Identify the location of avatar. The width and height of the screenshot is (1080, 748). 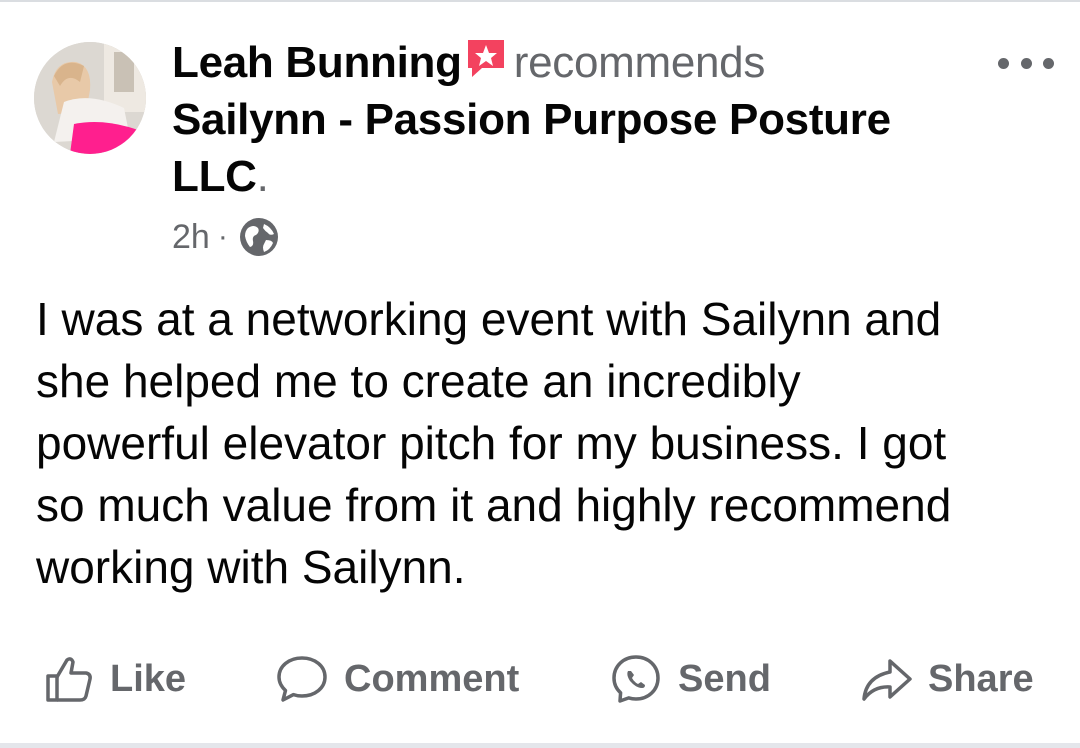
(90, 98).